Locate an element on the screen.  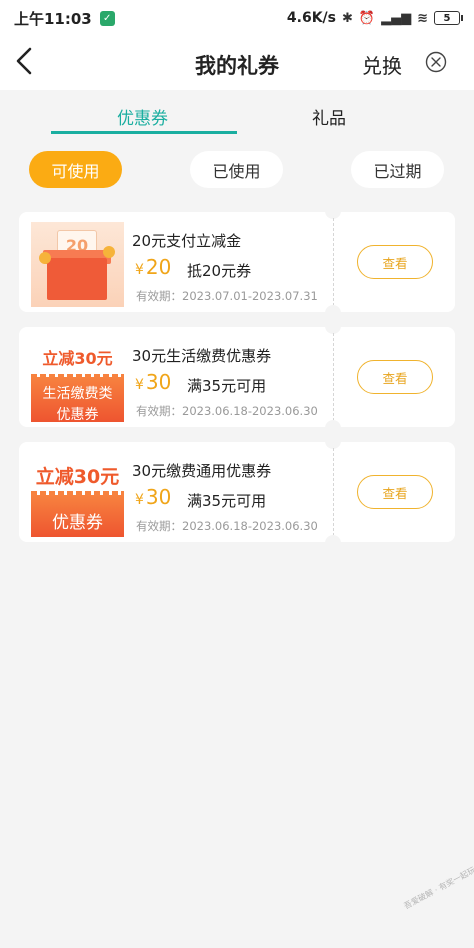
battery-icon: 5 is located at coordinates (448, 18).